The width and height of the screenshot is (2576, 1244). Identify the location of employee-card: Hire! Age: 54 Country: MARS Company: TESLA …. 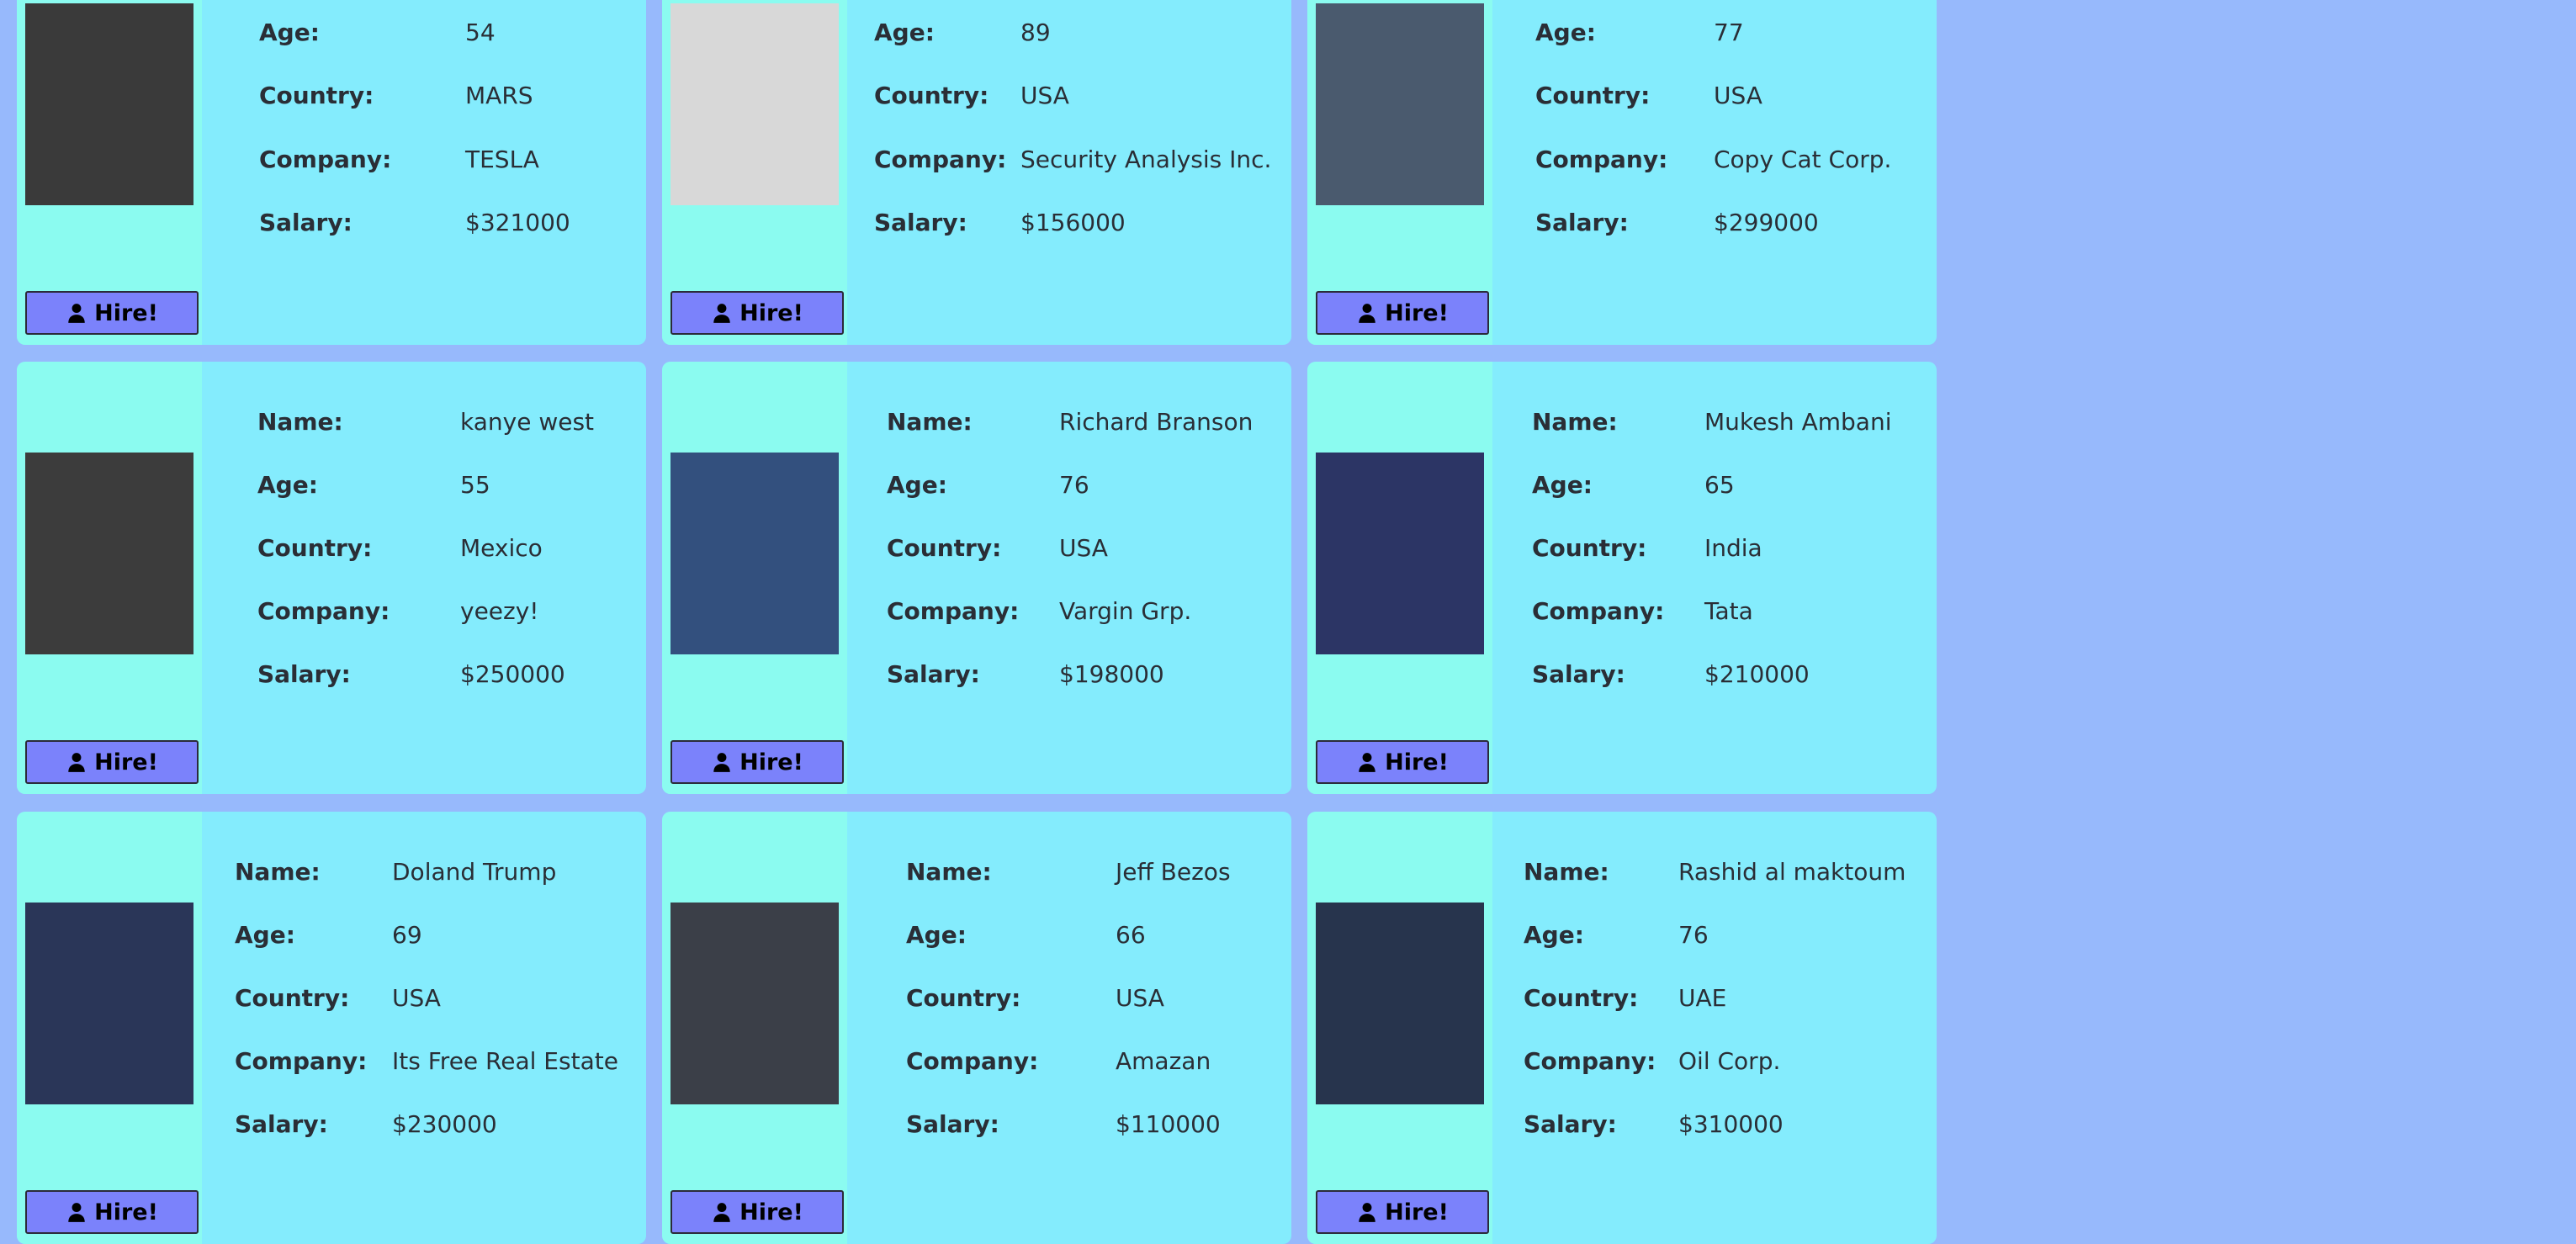
(331, 172).